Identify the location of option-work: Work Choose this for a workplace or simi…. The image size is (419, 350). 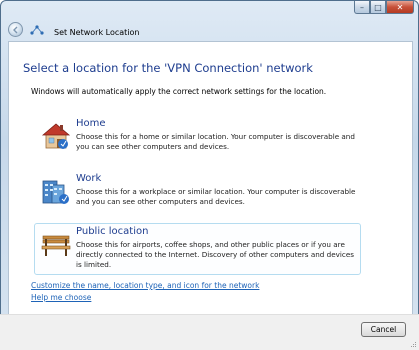
(197, 196).